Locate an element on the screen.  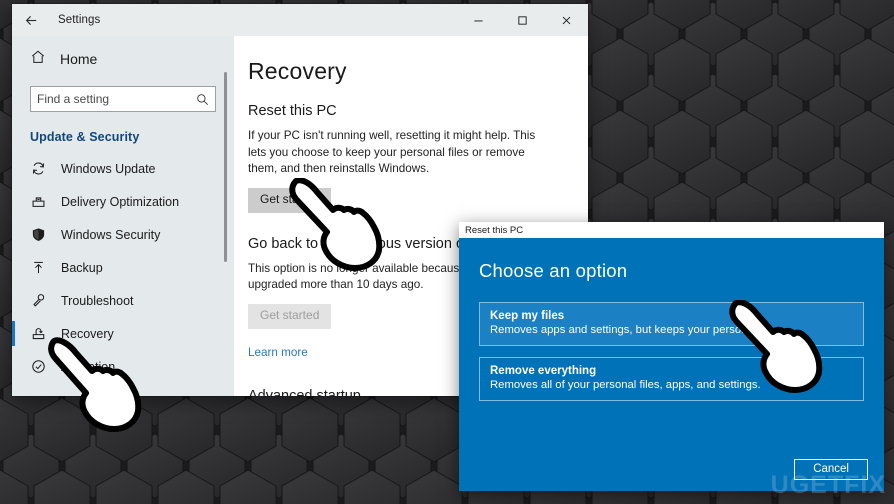
wrench-icon is located at coordinates (38, 300).